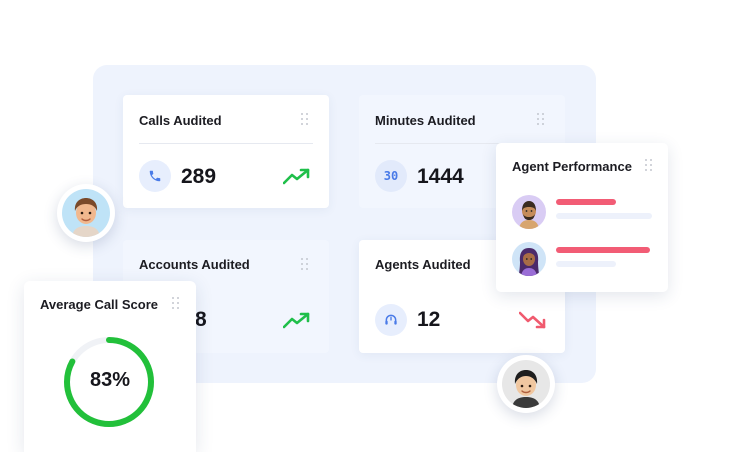 The width and height of the screenshot is (750, 452). Describe the element at coordinates (391, 320) in the screenshot. I see `headset-icon` at that location.